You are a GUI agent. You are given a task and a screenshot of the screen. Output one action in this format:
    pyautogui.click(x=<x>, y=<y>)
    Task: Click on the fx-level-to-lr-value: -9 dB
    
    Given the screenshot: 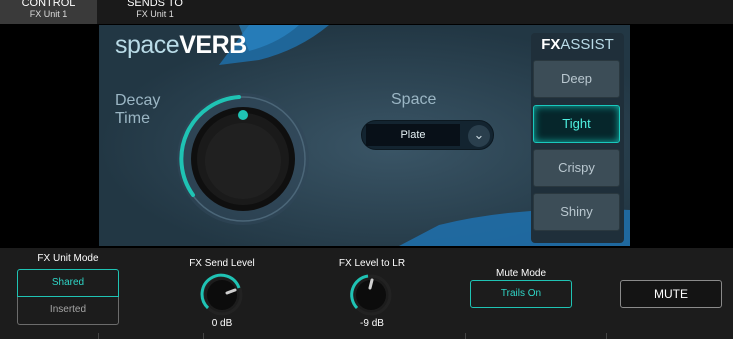 What is the action you would take?
    pyautogui.click(x=372, y=323)
    